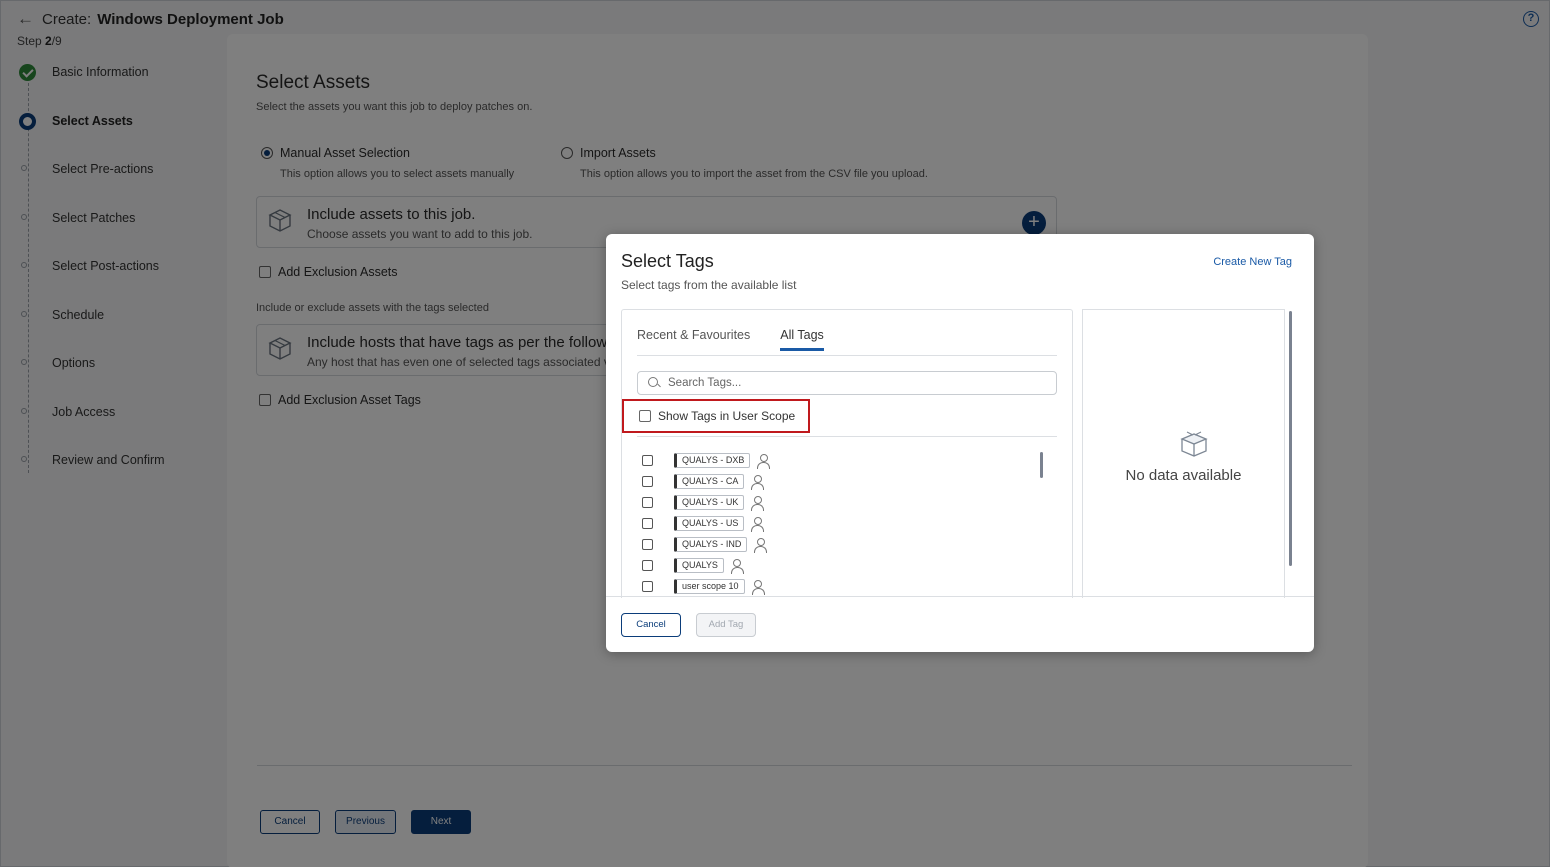  Describe the element at coordinates (709, 502) in the screenshot. I see `tag-chip: QUALYS - UK` at that location.